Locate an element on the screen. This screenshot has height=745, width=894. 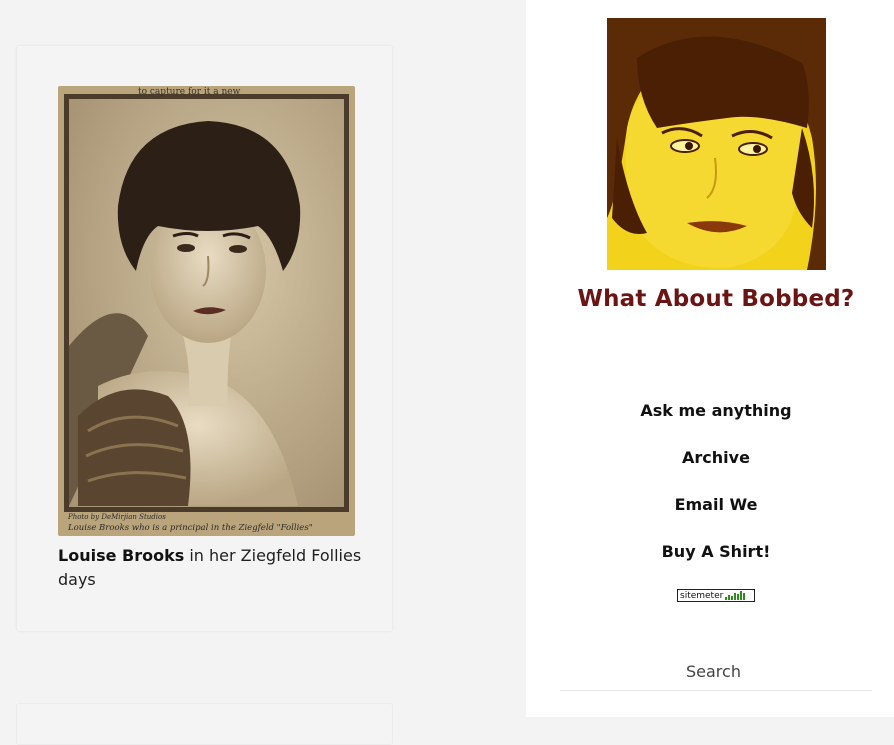
sitemeter-label: sitemeter is located at coordinates (702, 595).